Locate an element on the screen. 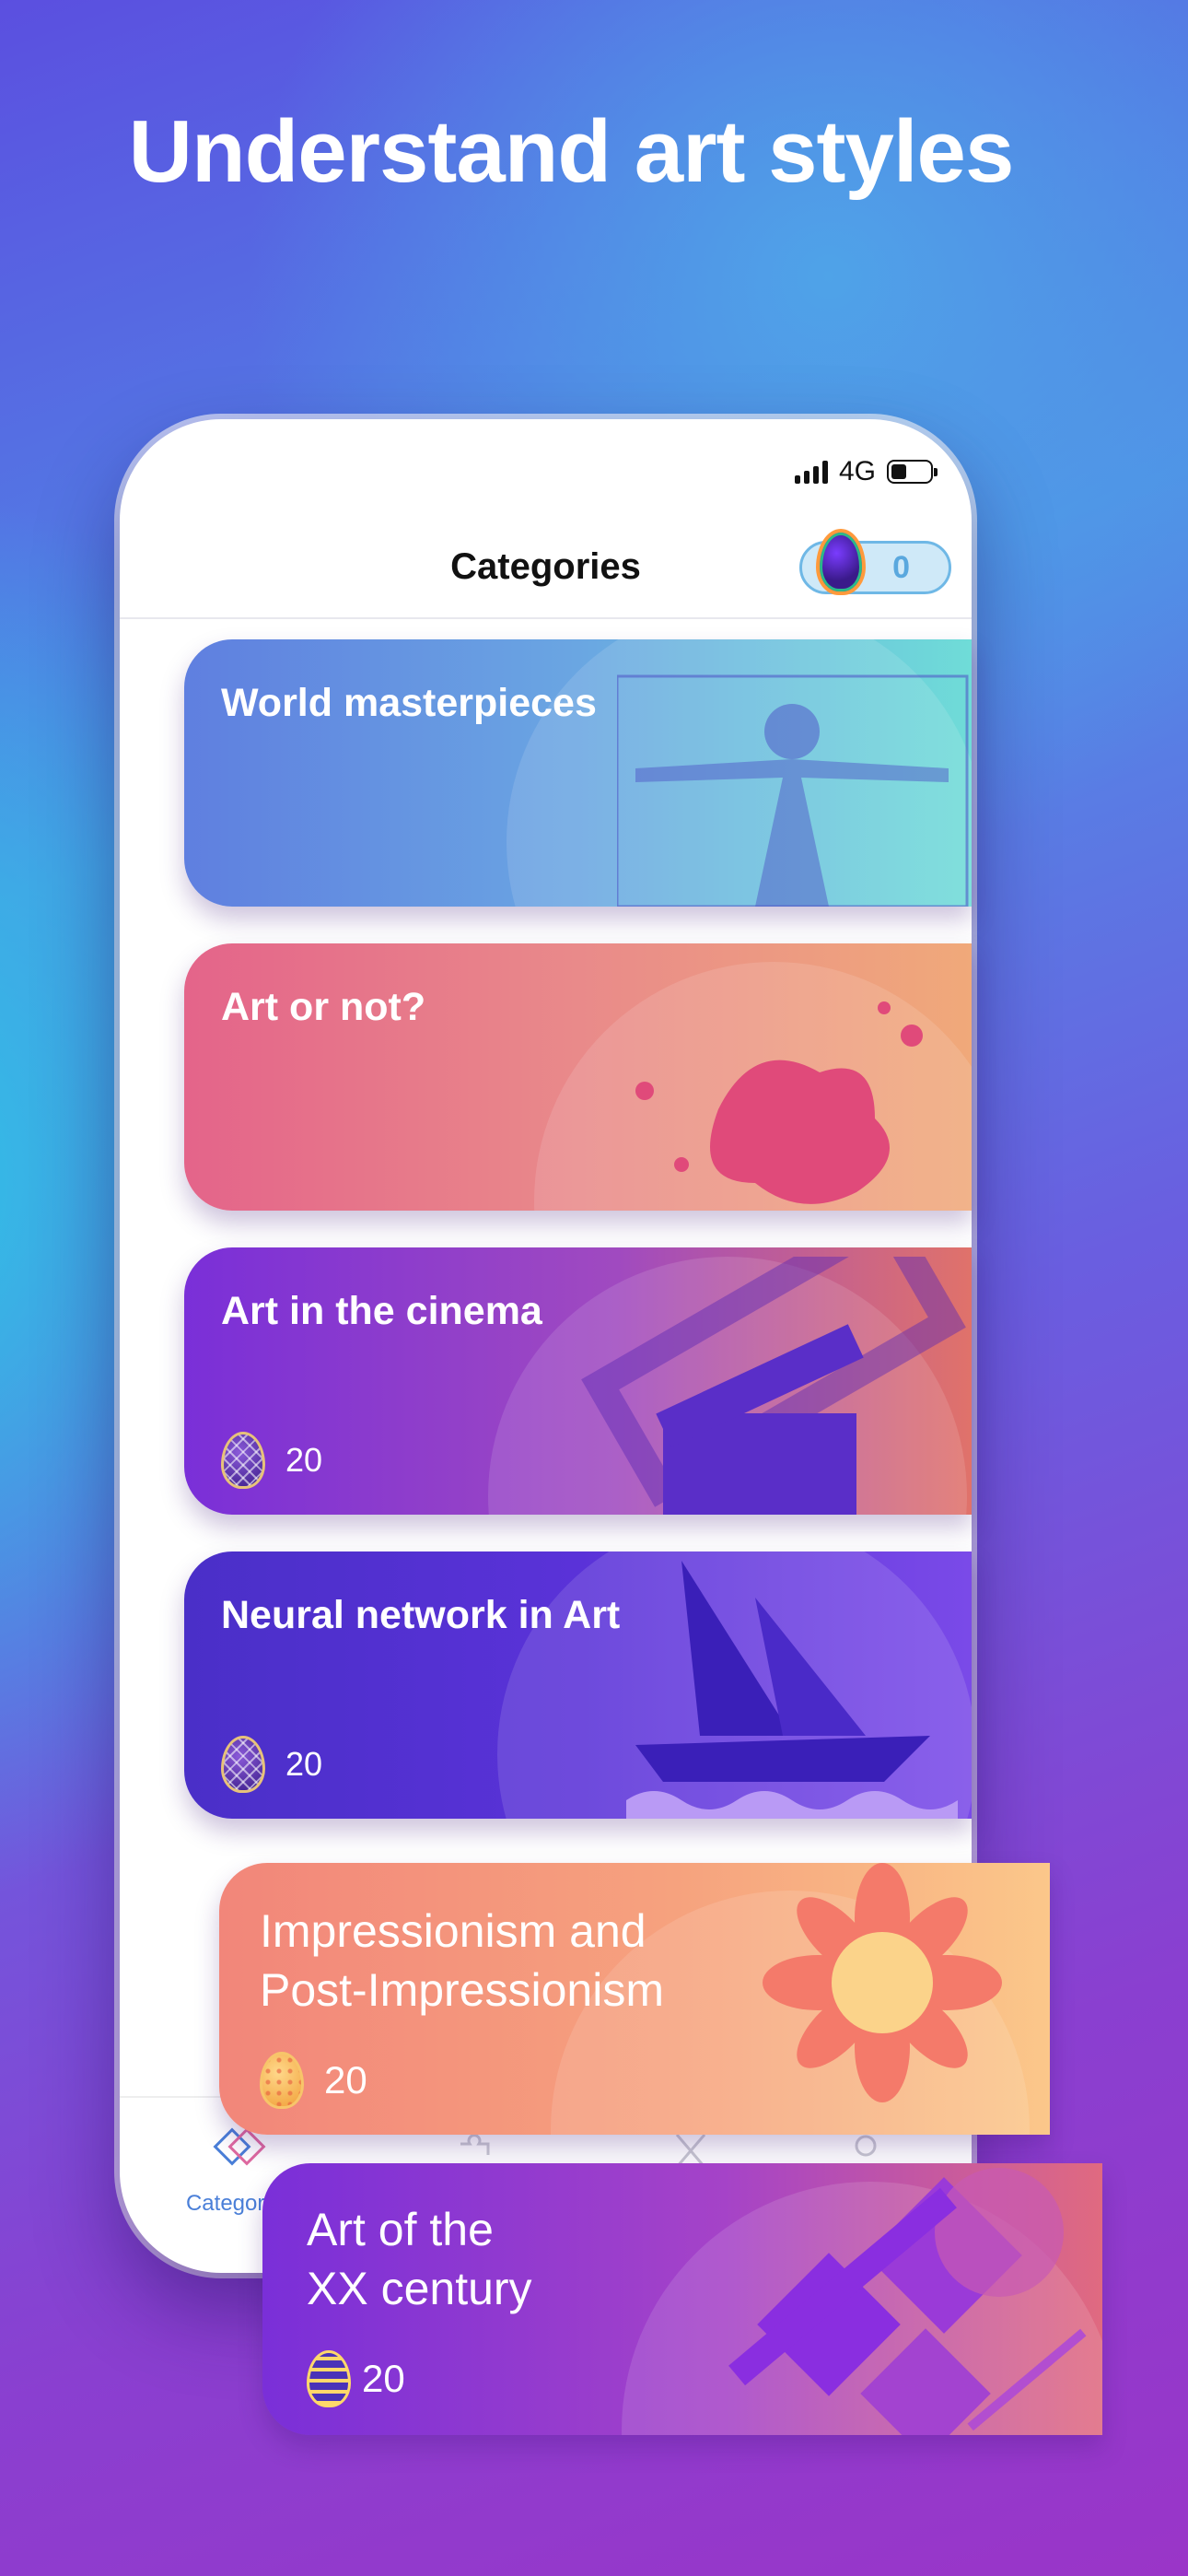 This screenshot has height=2576, width=1188. title-line-1: Impressionism and is located at coordinates (453, 1931).